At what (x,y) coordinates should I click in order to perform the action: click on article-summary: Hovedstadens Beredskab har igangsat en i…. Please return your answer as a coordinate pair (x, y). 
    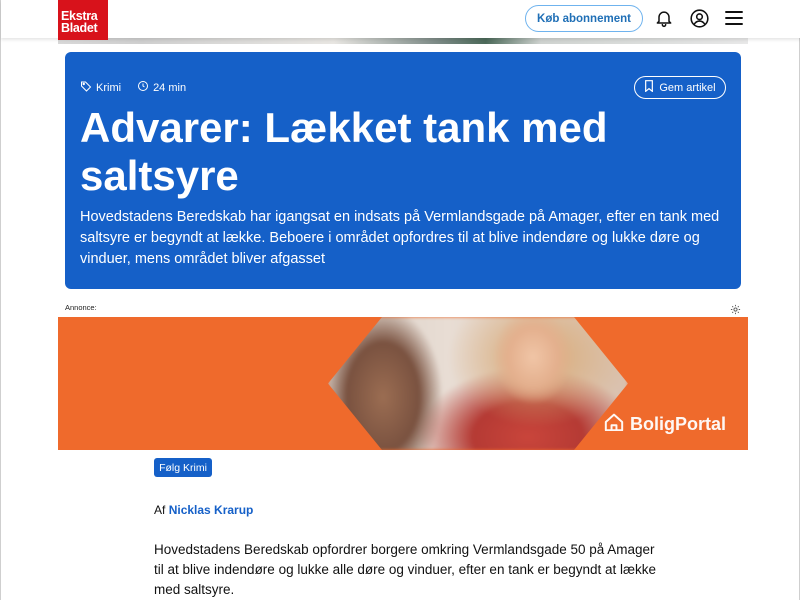
    Looking at the image, I should click on (400, 238).